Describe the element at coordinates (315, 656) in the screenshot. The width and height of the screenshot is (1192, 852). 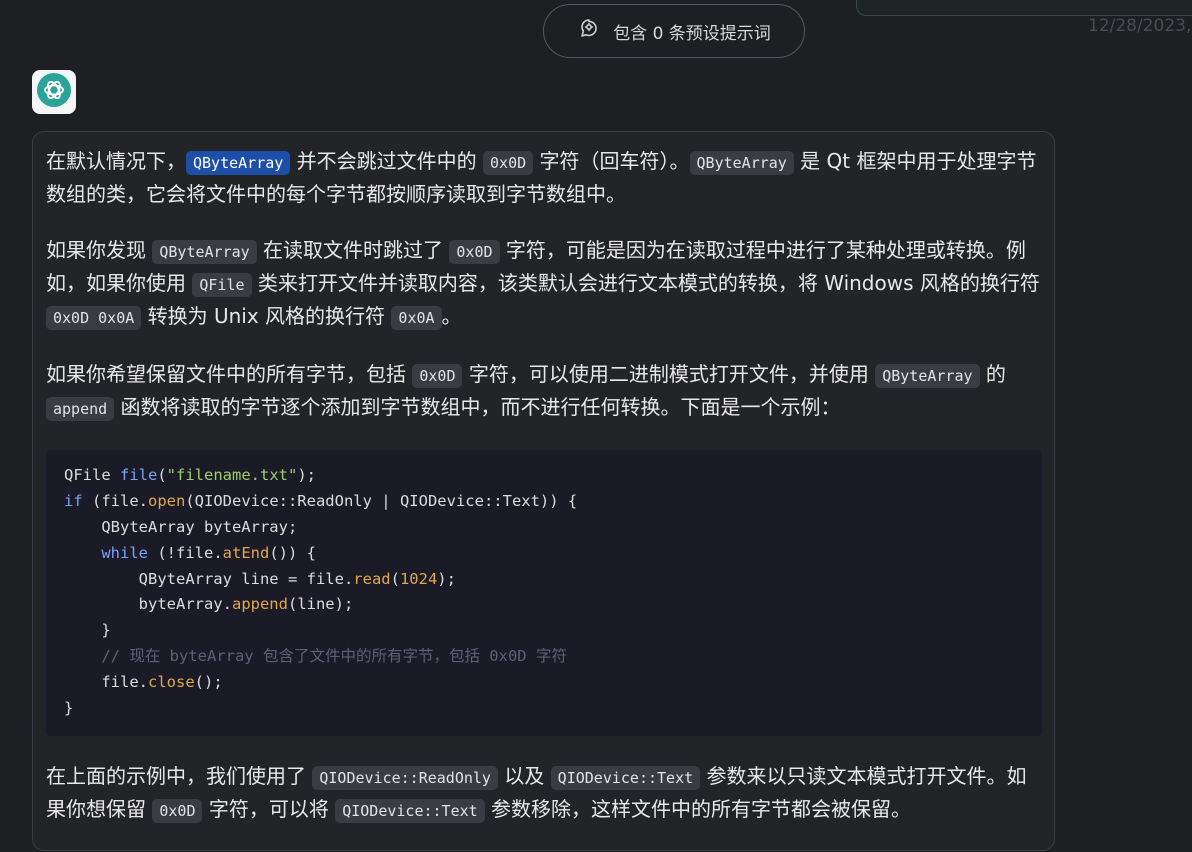
I see `code-token: // 现在 byteArray 包含了文件中的所有字节，包括 0x0D 字符` at that location.